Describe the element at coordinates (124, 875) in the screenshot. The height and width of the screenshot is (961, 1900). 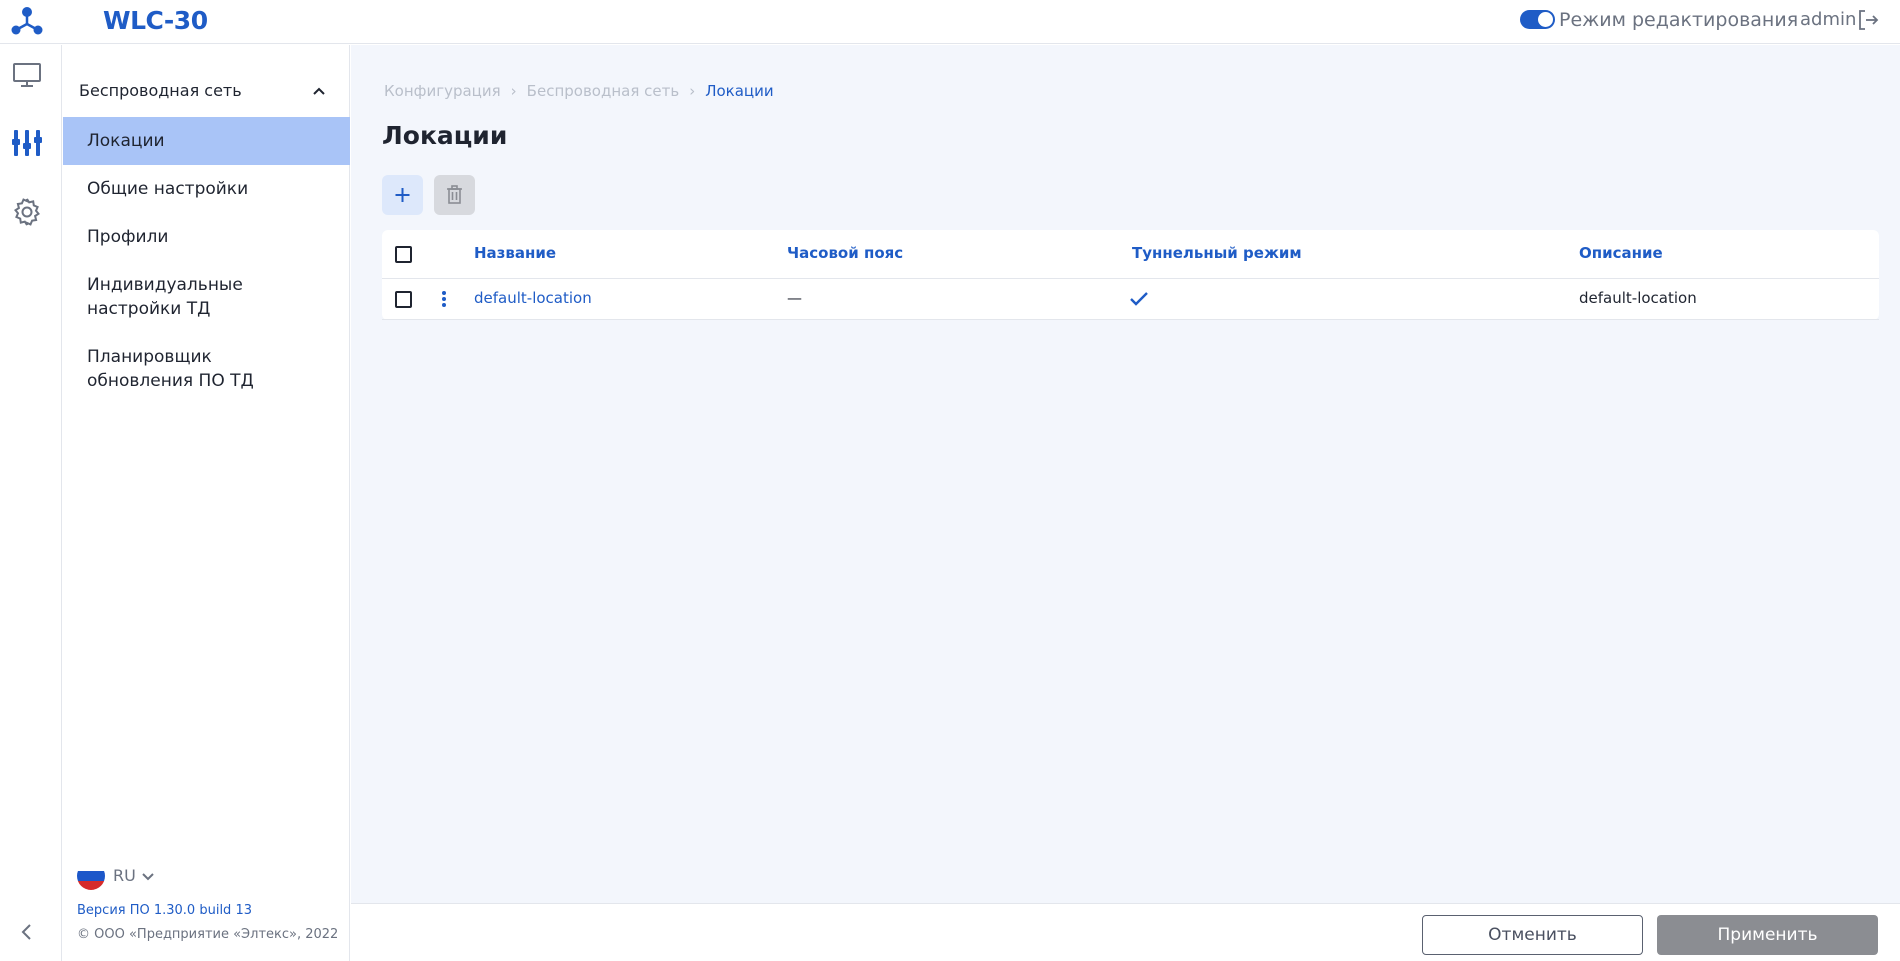
I see `language-code: RU` at that location.